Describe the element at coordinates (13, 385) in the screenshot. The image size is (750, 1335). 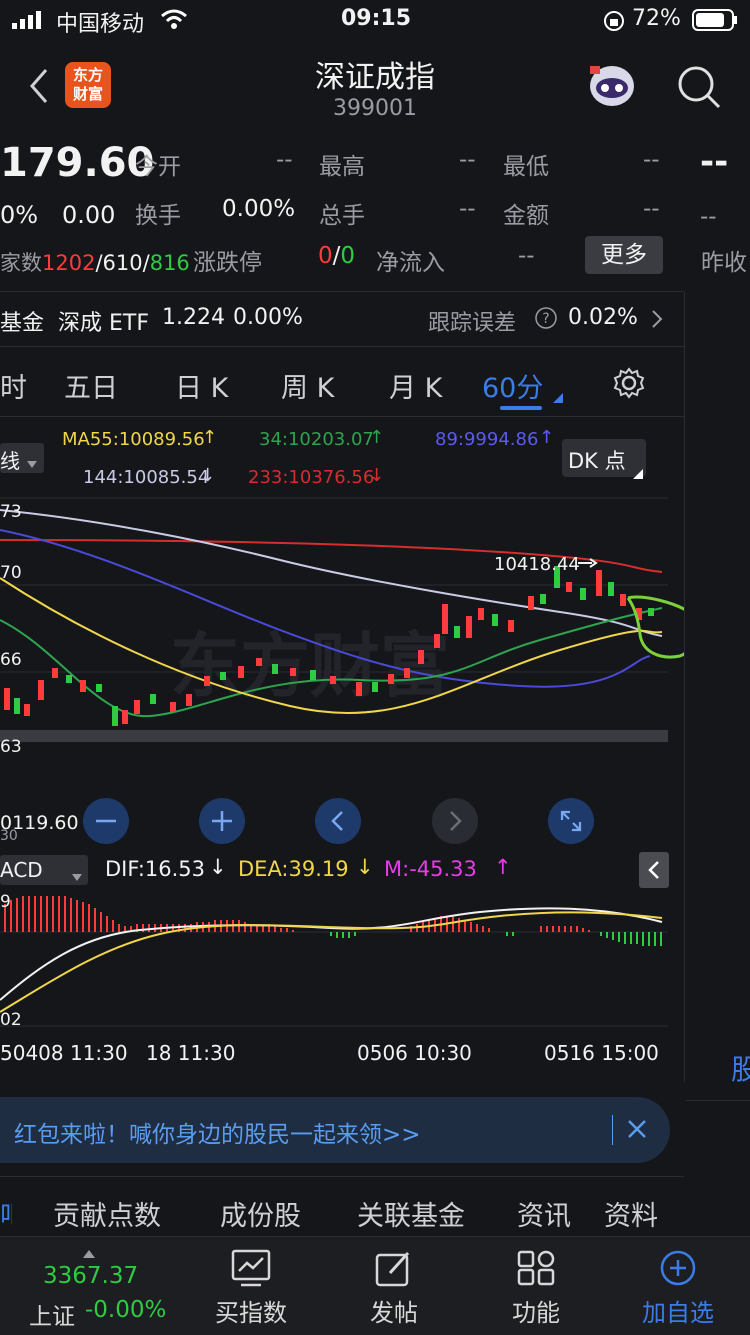
I see `tab-timeshare: 时` at that location.